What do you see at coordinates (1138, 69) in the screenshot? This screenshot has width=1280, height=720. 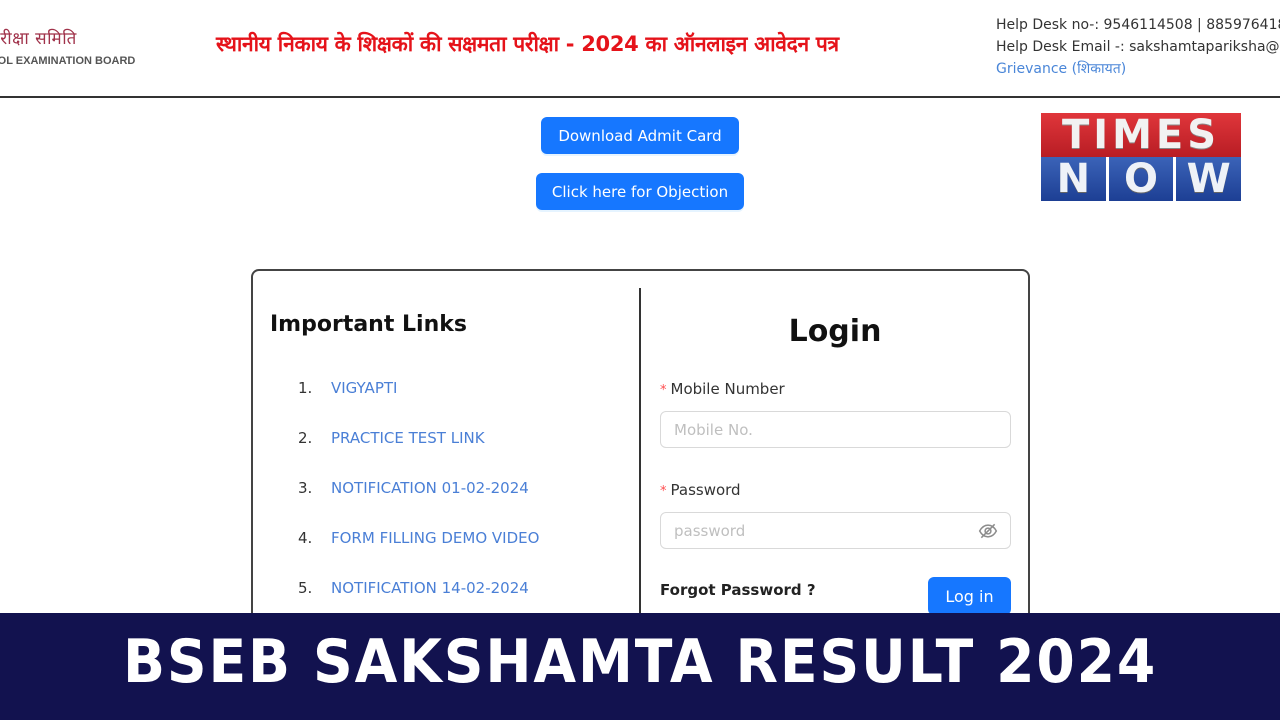 I see `grievance-link: Grievance (शिकायत)` at bounding box center [1138, 69].